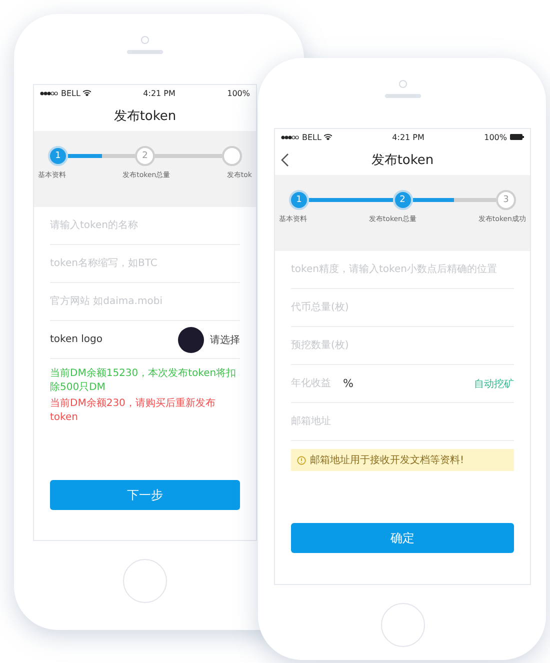  Describe the element at coordinates (133, 410) in the screenshot. I see `balance-message: 当前DM余额230，请购买后重新发布token` at that location.